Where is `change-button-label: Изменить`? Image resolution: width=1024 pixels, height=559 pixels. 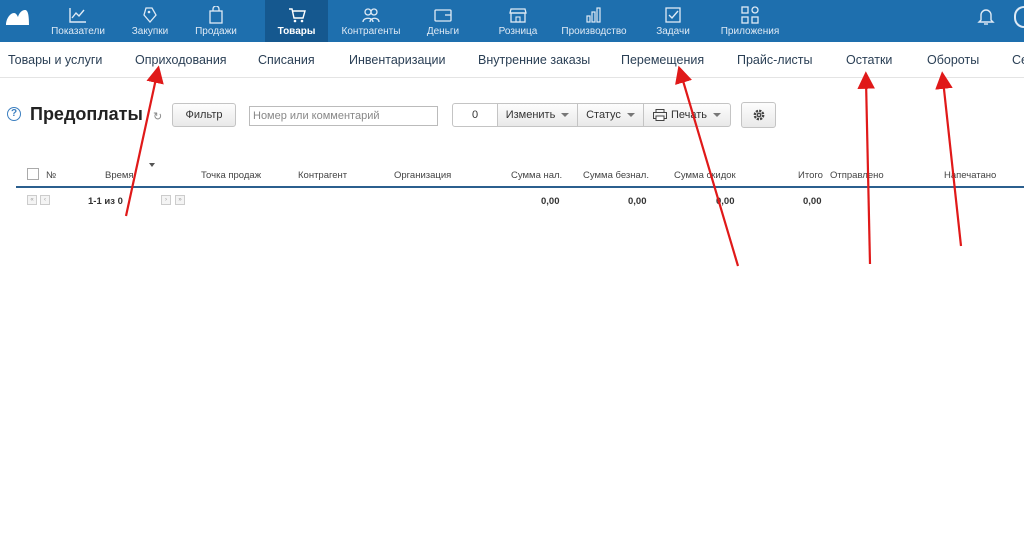
change-button-label: Изменить is located at coordinates (530, 115).